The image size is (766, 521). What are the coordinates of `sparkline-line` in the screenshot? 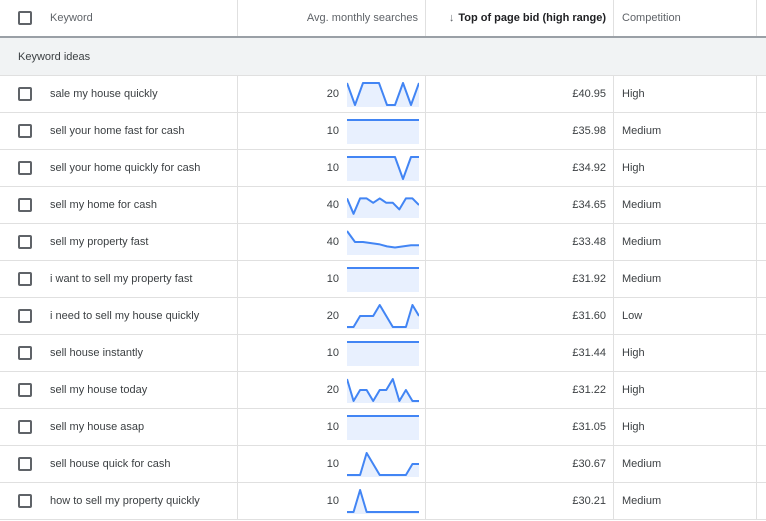 It's located at (383, 464).